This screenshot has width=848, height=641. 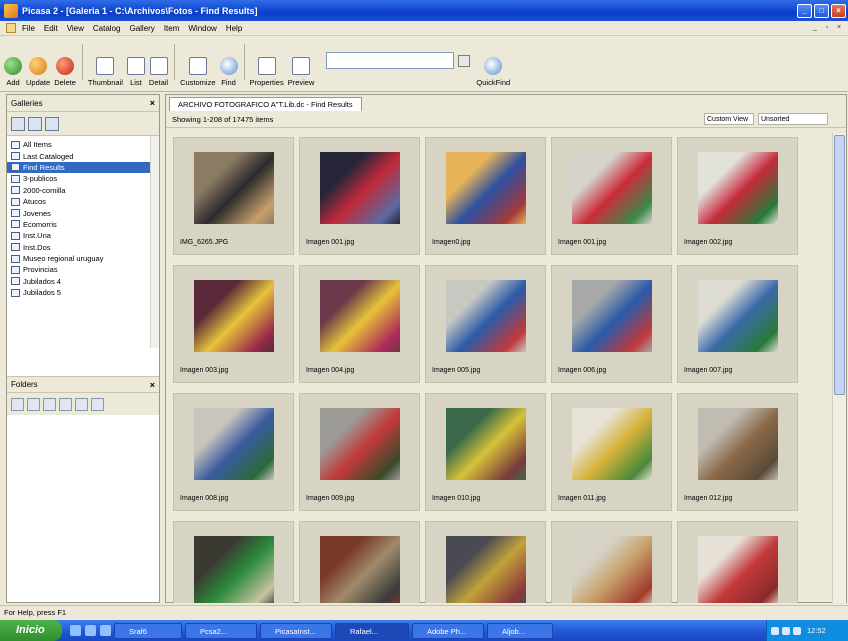 I want to click on menu-catalog: Catalog, so click(x=107, y=28).